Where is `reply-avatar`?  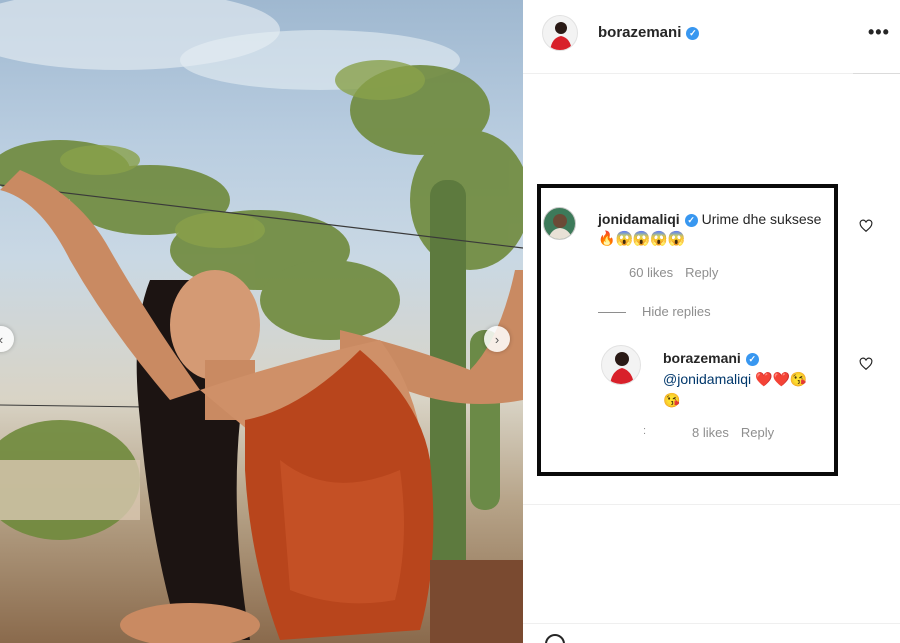
reply-avatar is located at coordinates (621, 365).